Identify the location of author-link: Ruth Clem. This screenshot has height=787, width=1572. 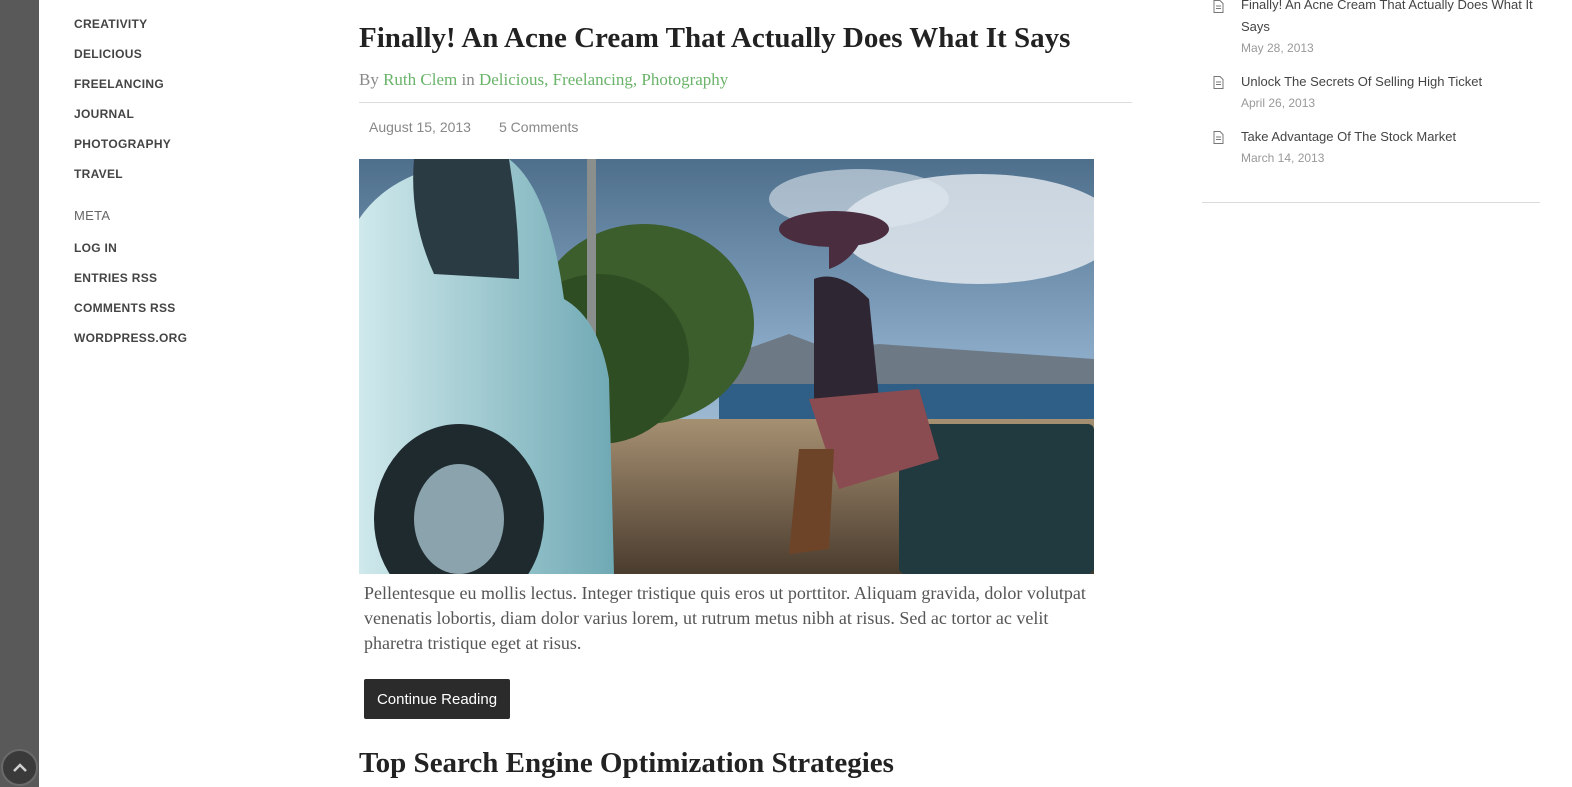
(420, 79).